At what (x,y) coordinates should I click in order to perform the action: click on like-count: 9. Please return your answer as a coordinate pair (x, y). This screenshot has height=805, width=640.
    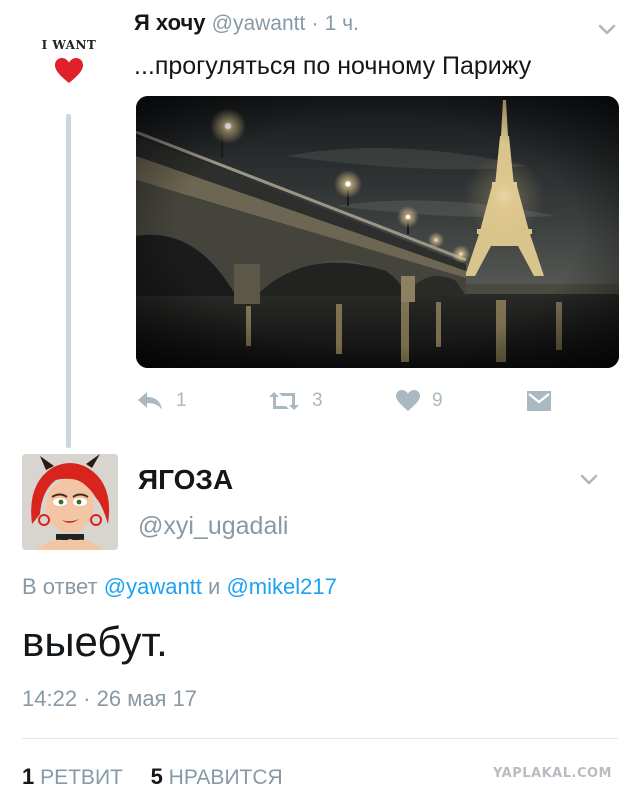
    Looking at the image, I should click on (437, 400).